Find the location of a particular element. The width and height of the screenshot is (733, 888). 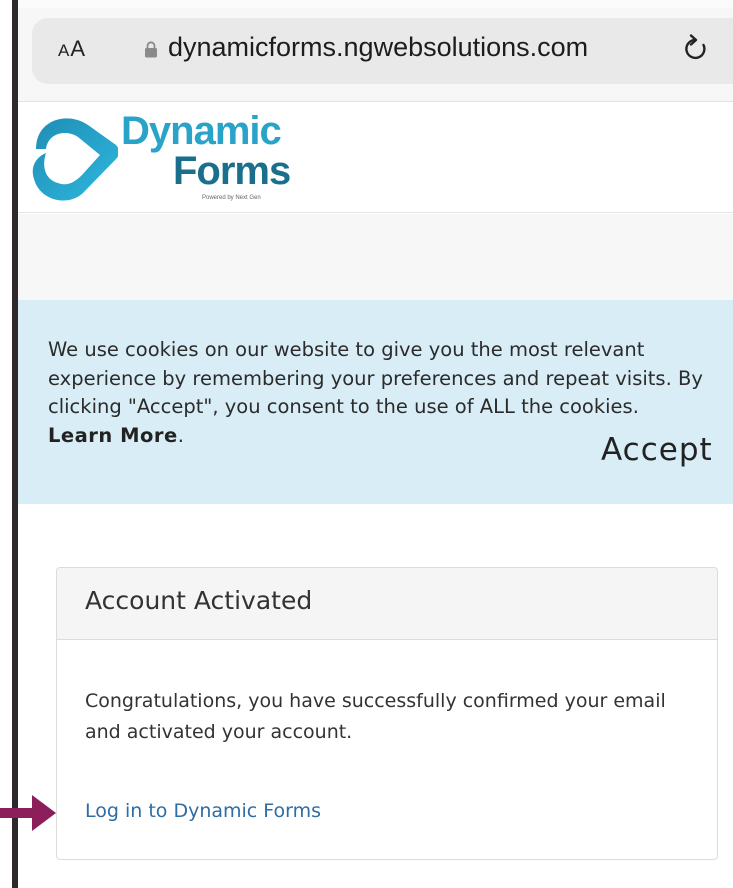

lock-icon is located at coordinates (151, 49).